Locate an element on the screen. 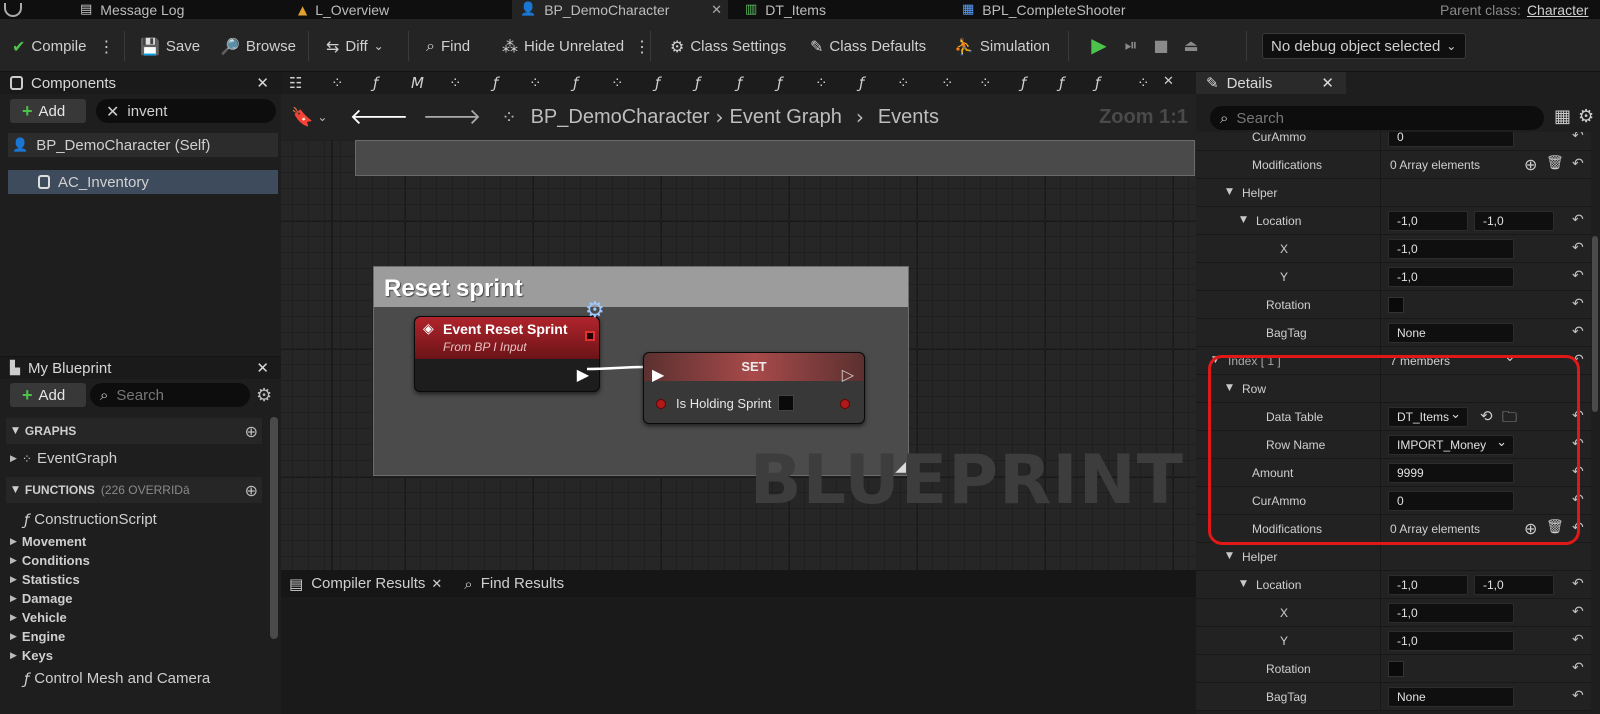 This screenshot has height=714, width=1600. save-button: 💾 Save is located at coordinates (170, 46).